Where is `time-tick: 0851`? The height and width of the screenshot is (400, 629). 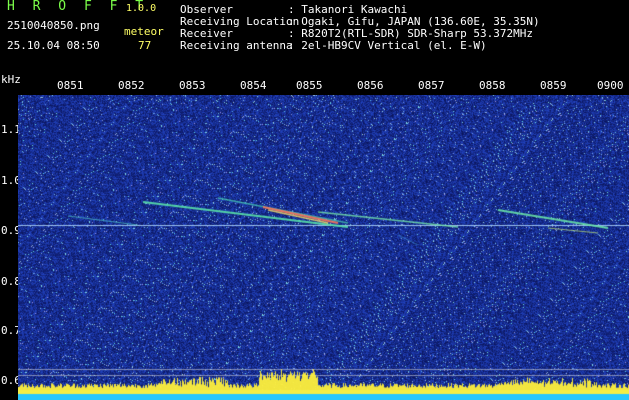 time-tick: 0851 is located at coordinates (70, 85).